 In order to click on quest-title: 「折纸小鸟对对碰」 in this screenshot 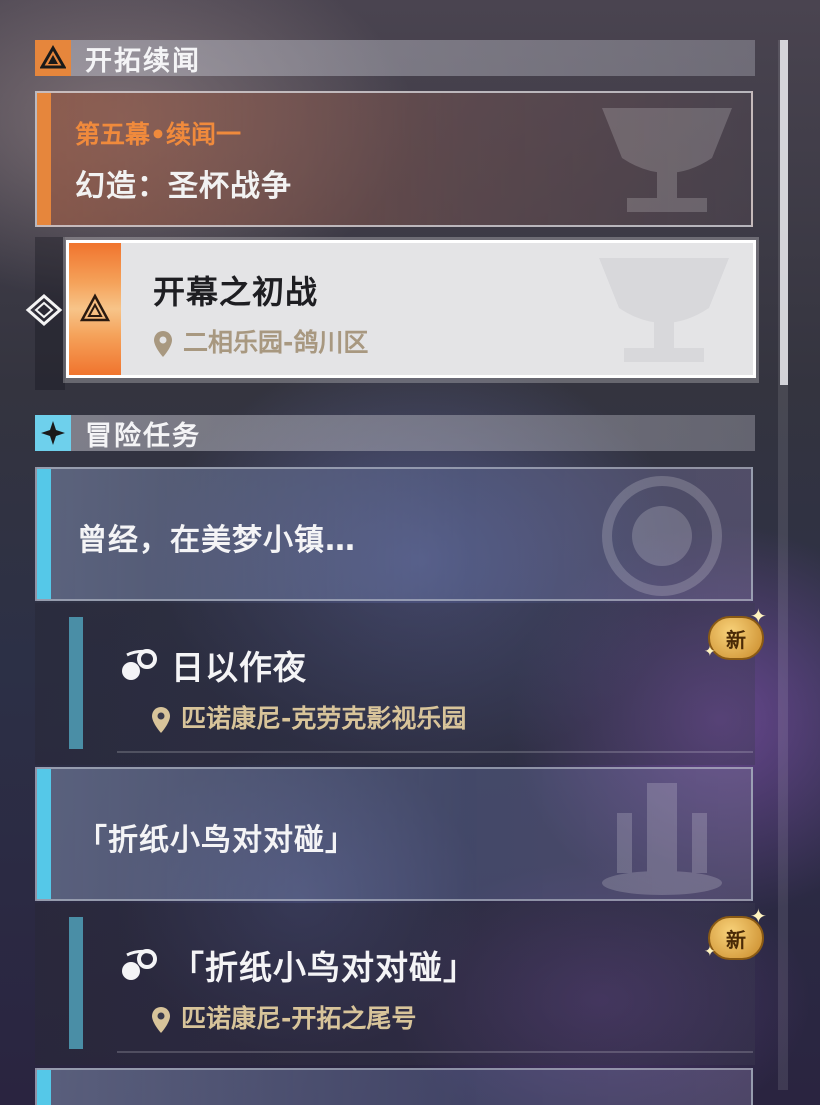, I will do `click(324, 967)`.